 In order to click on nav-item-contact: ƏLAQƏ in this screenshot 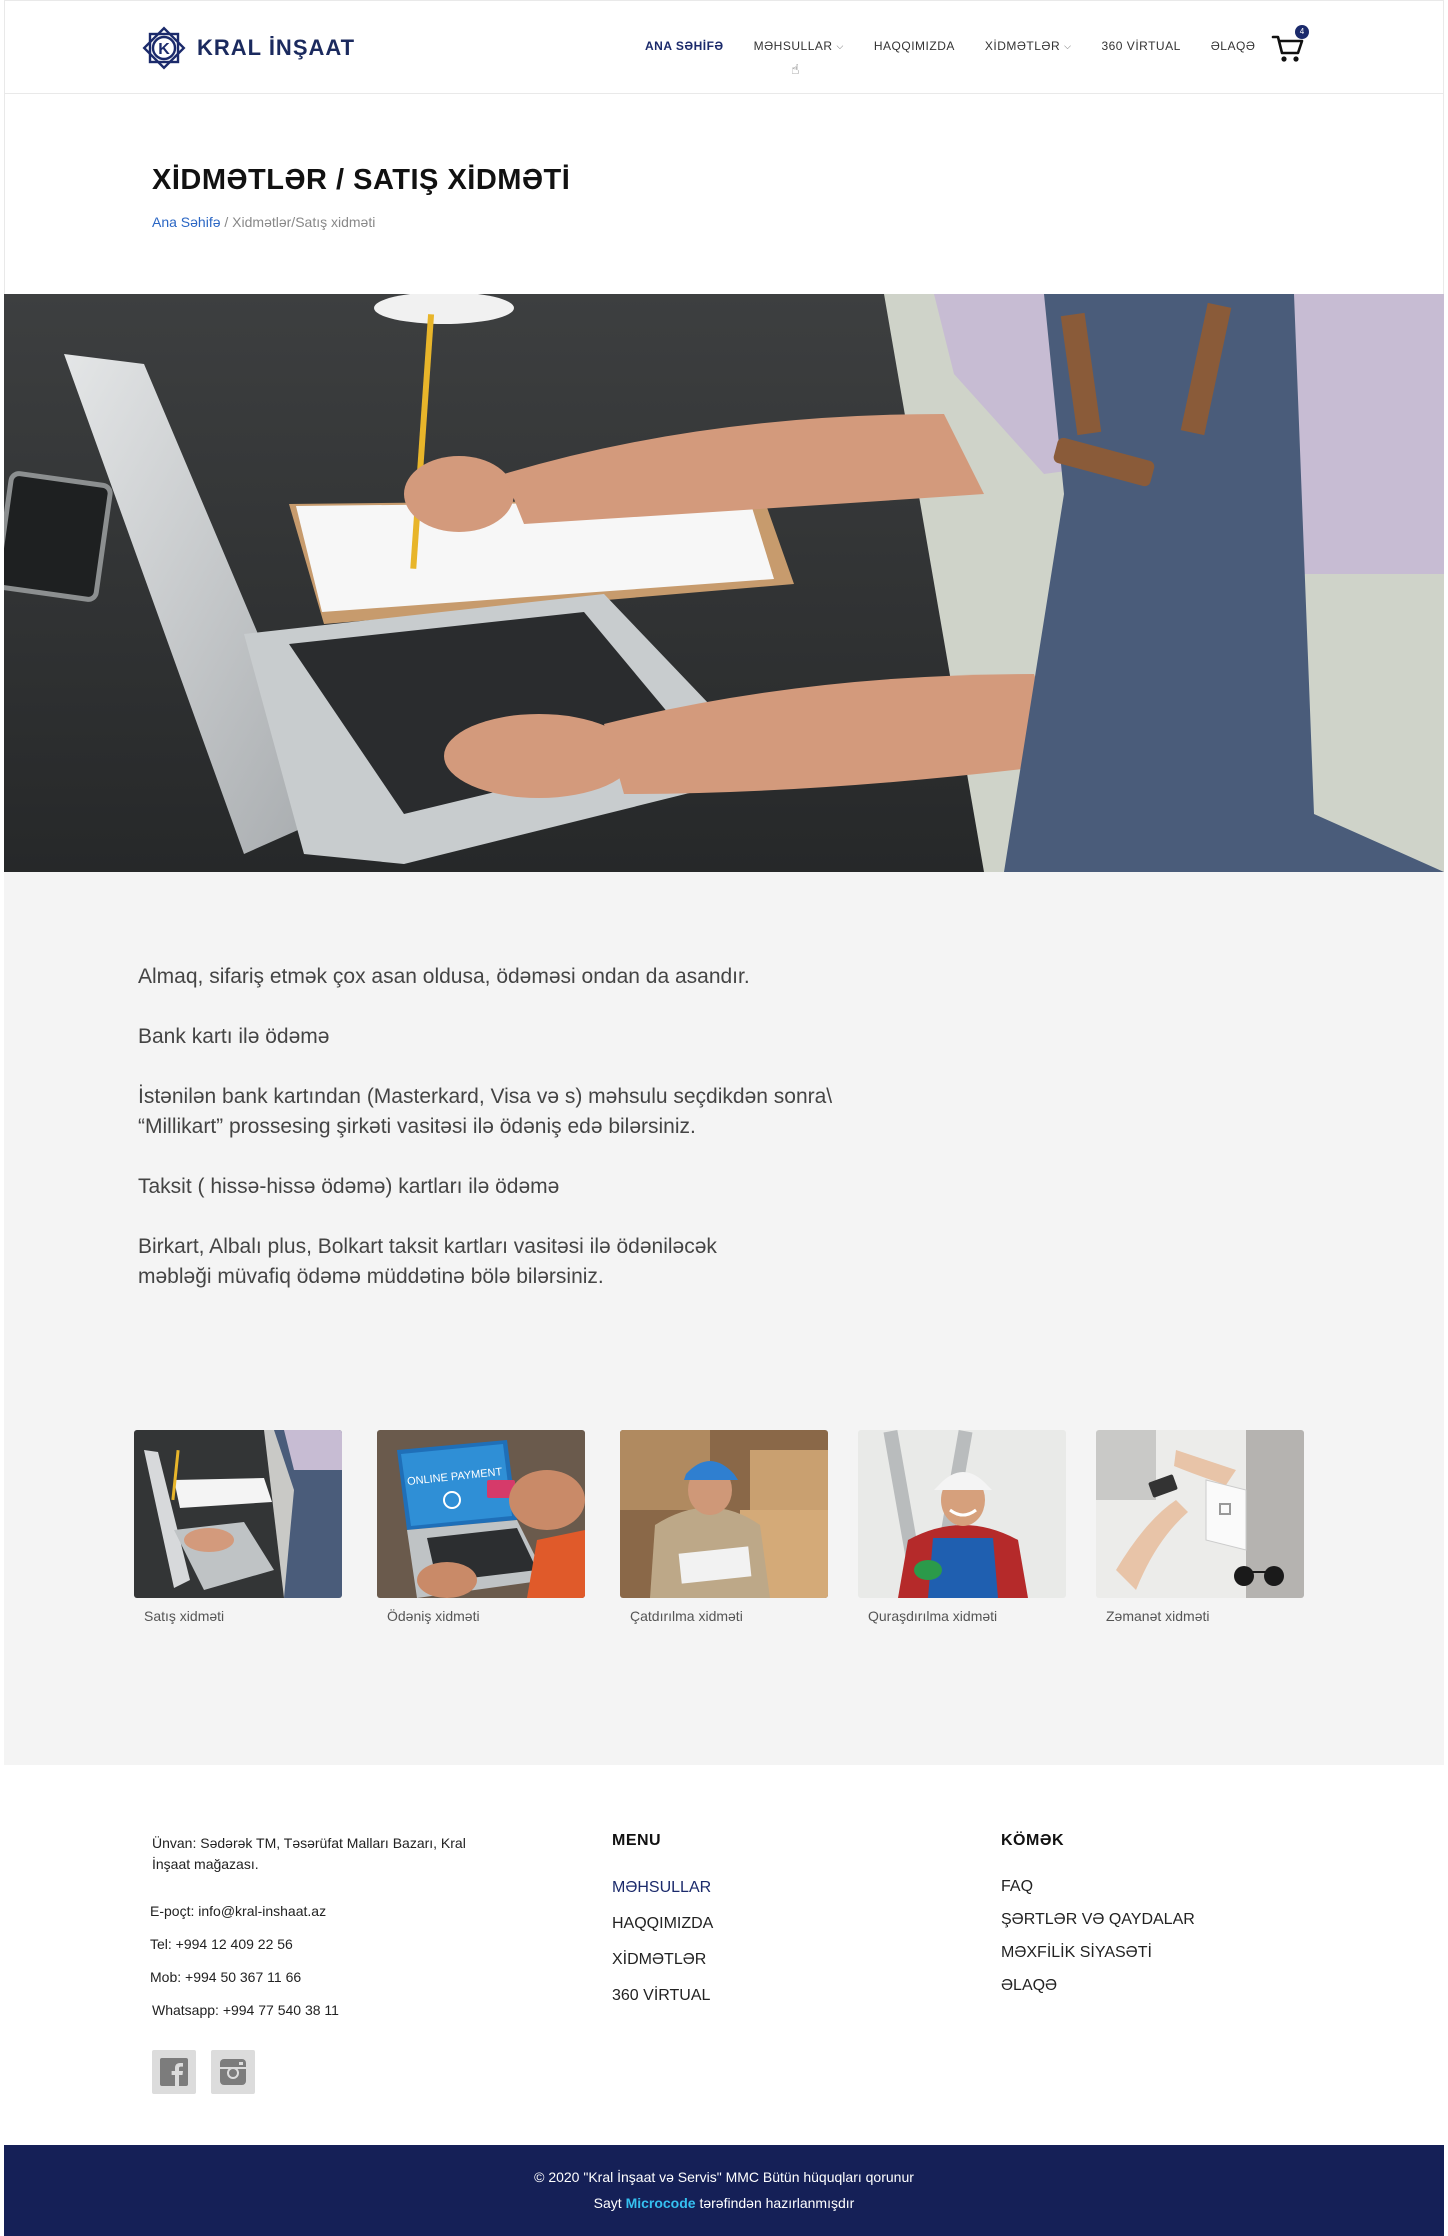, I will do `click(1233, 46)`.